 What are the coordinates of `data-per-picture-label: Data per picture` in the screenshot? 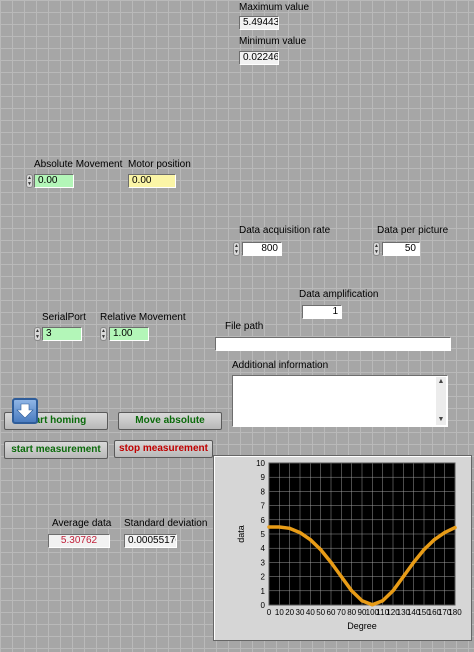 It's located at (413, 230).